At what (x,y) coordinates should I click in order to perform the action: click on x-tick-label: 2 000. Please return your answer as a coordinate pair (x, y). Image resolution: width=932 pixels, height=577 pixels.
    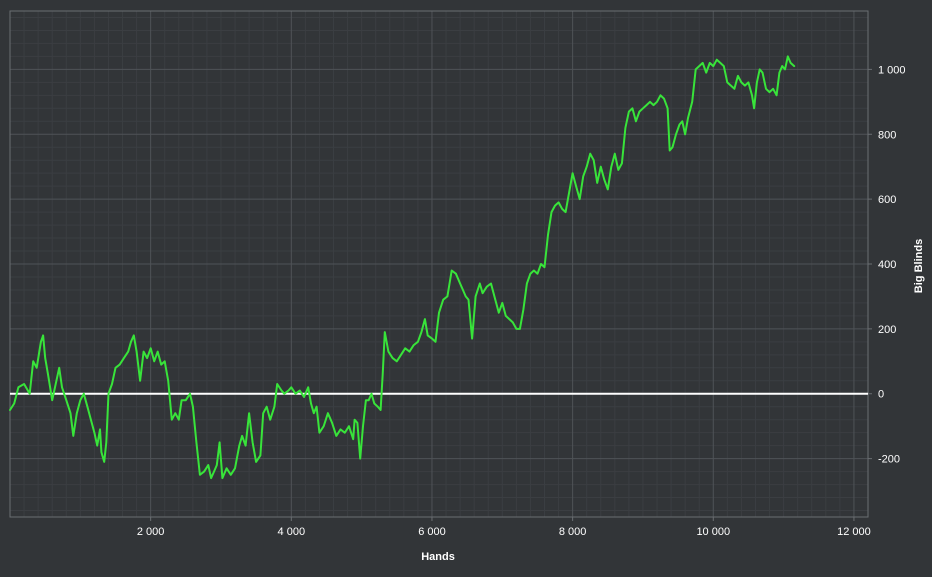
    Looking at the image, I should click on (151, 532).